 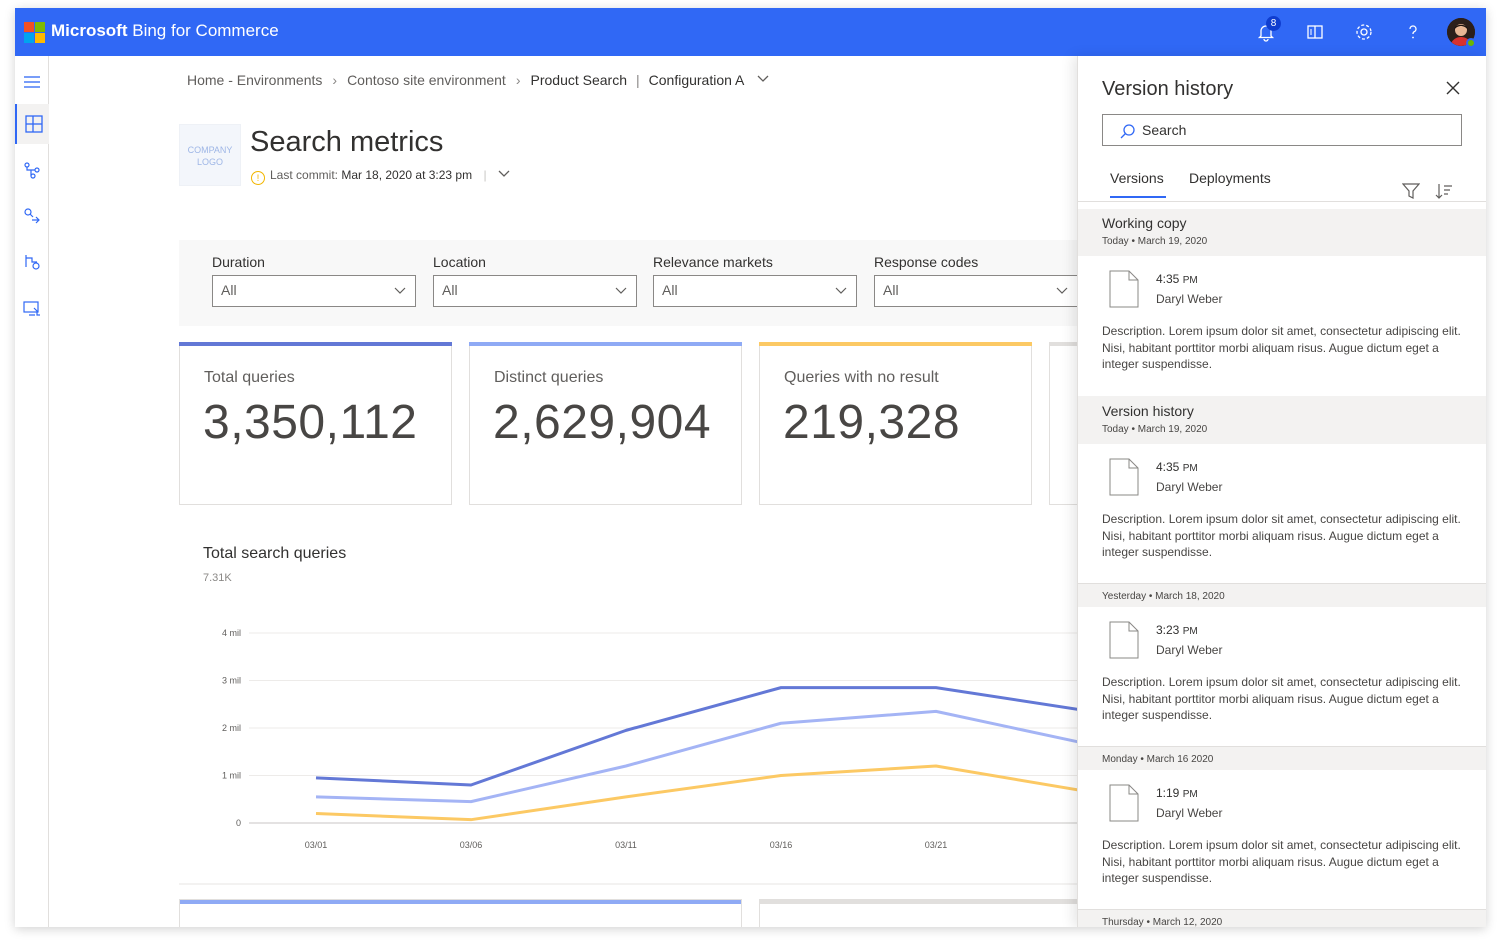 I want to click on tab-deployments: Deployments, so click(x=1230, y=178).